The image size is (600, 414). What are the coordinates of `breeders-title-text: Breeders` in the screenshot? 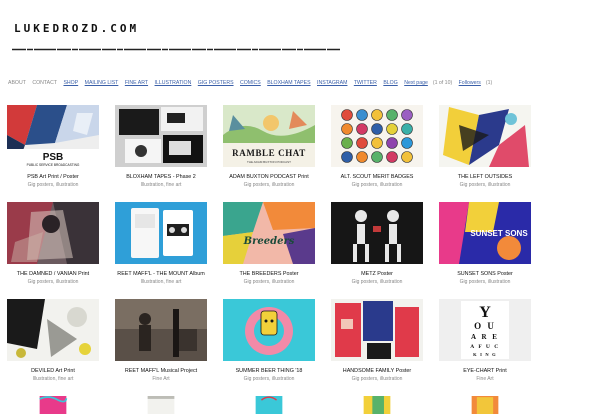 It's located at (269, 241).